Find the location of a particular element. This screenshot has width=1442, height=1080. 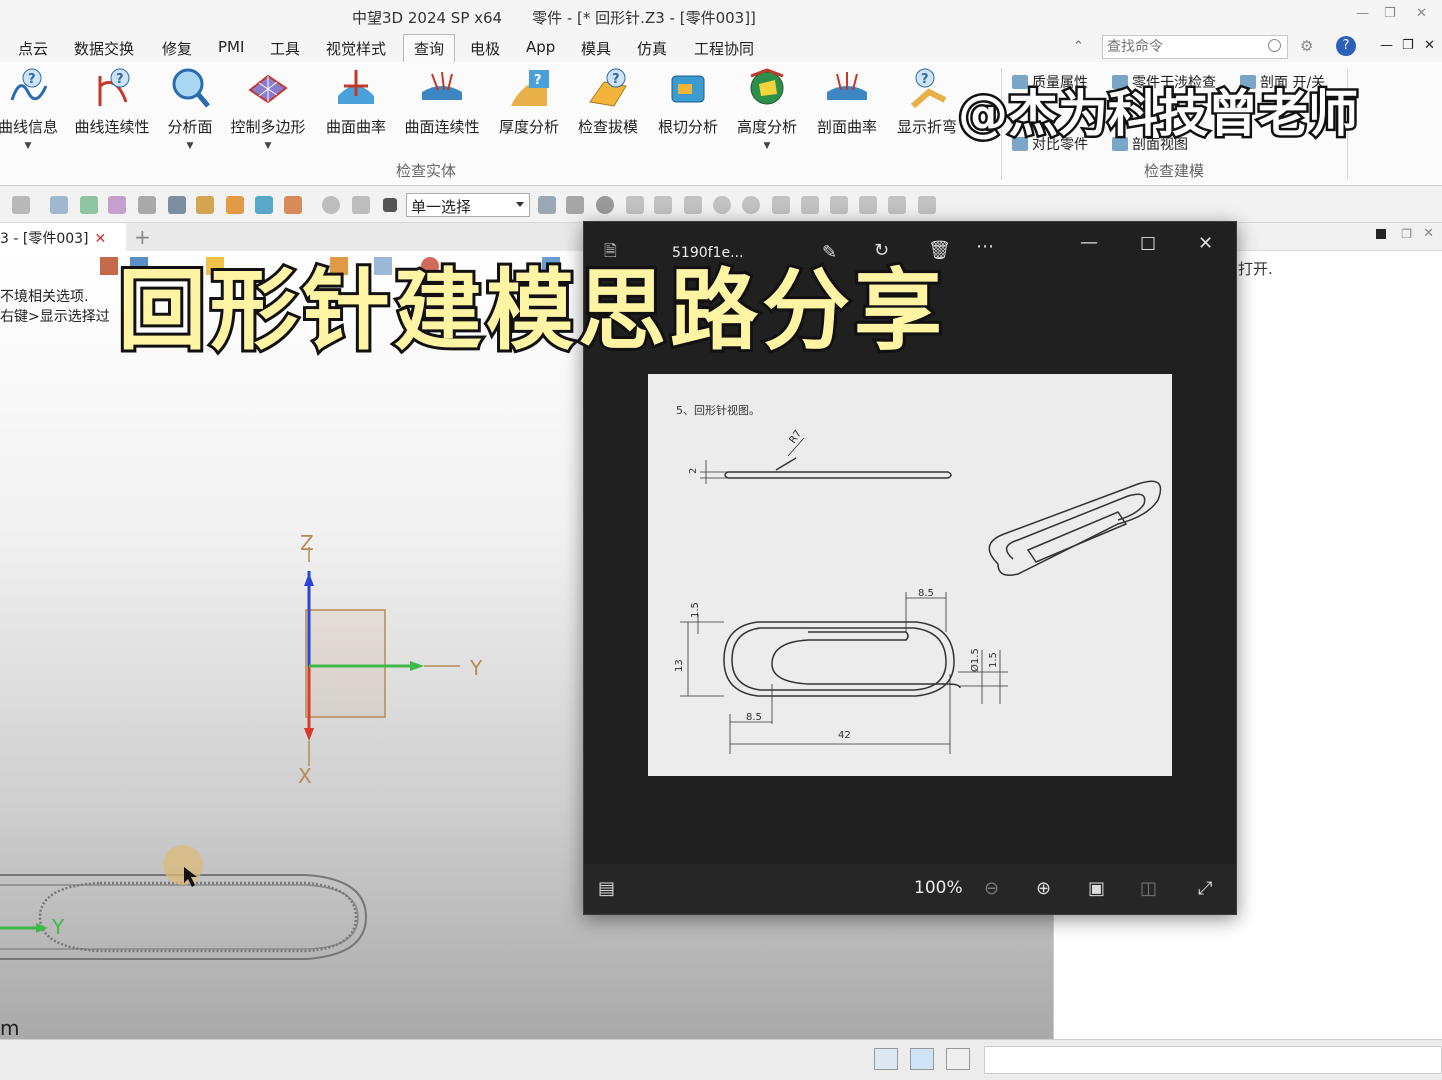

zoom-out-icon: ⊖ is located at coordinates (991, 888).